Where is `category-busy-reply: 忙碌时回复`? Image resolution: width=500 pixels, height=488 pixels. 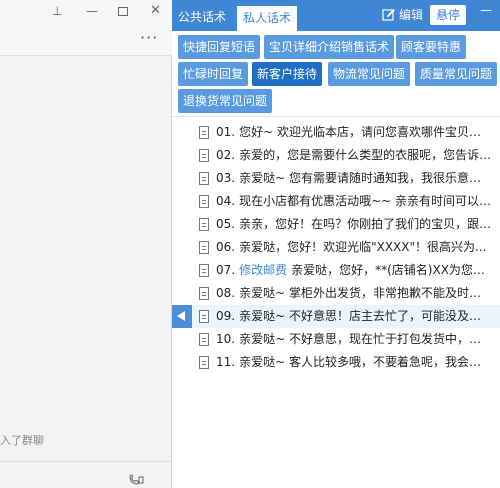 category-busy-reply: 忙碌时回复 is located at coordinates (213, 74).